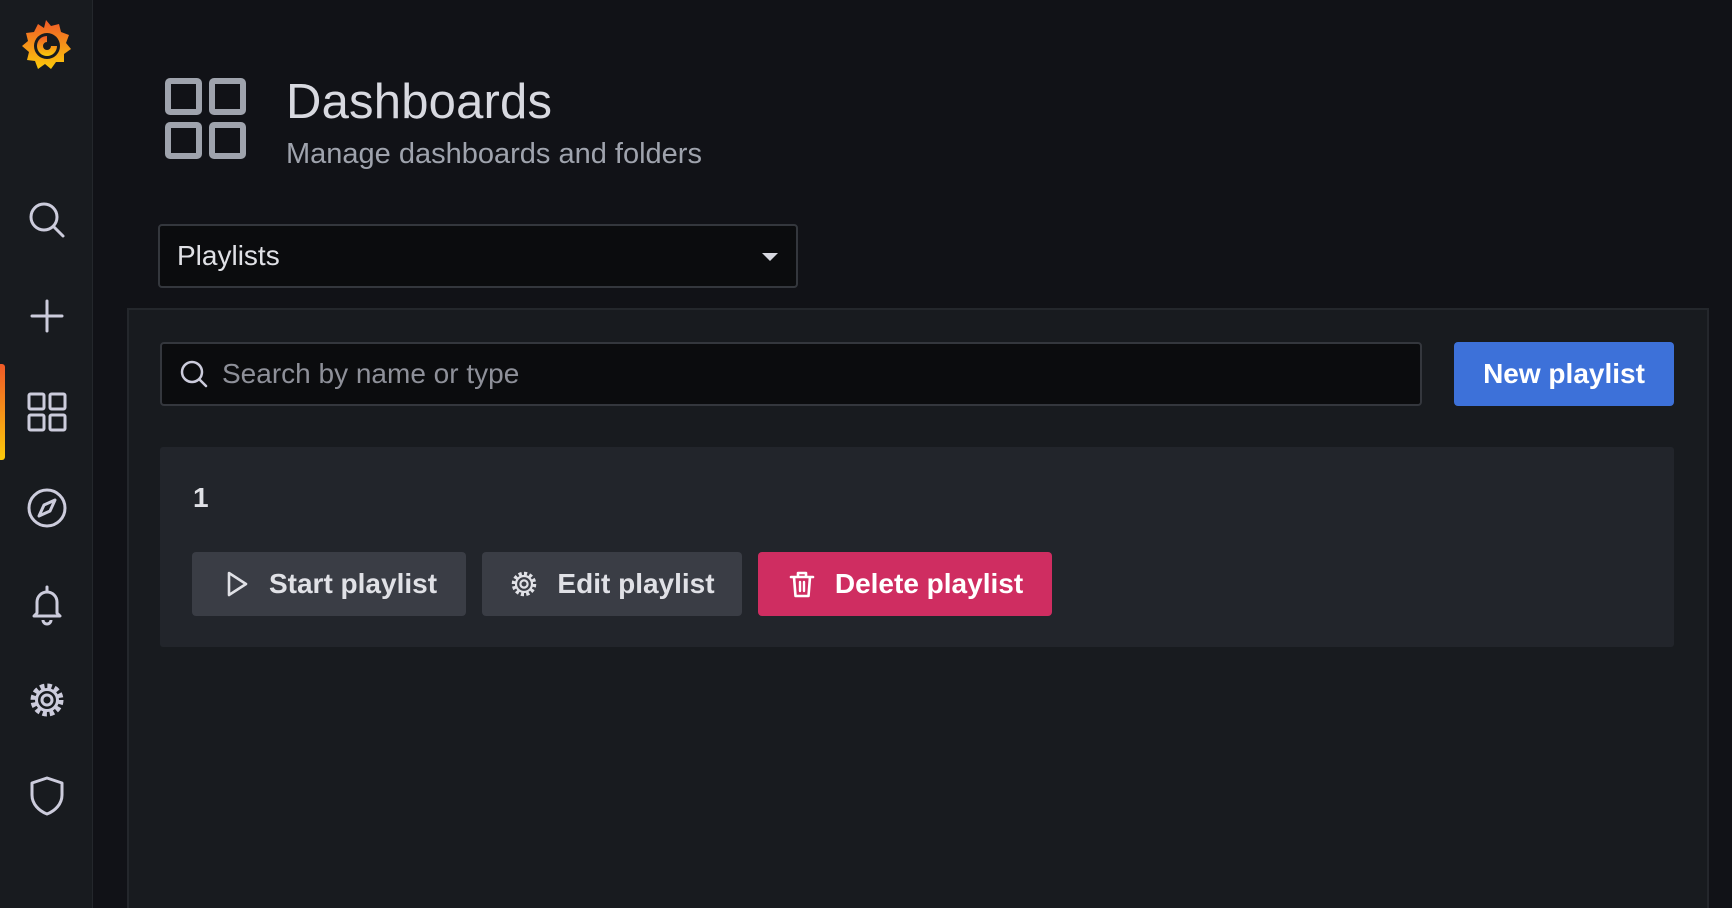 Image resolution: width=1732 pixels, height=908 pixels. What do you see at coordinates (929, 583) in the screenshot?
I see `delete-playlist-label: Delete playlist` at bounding box center [929, 583].